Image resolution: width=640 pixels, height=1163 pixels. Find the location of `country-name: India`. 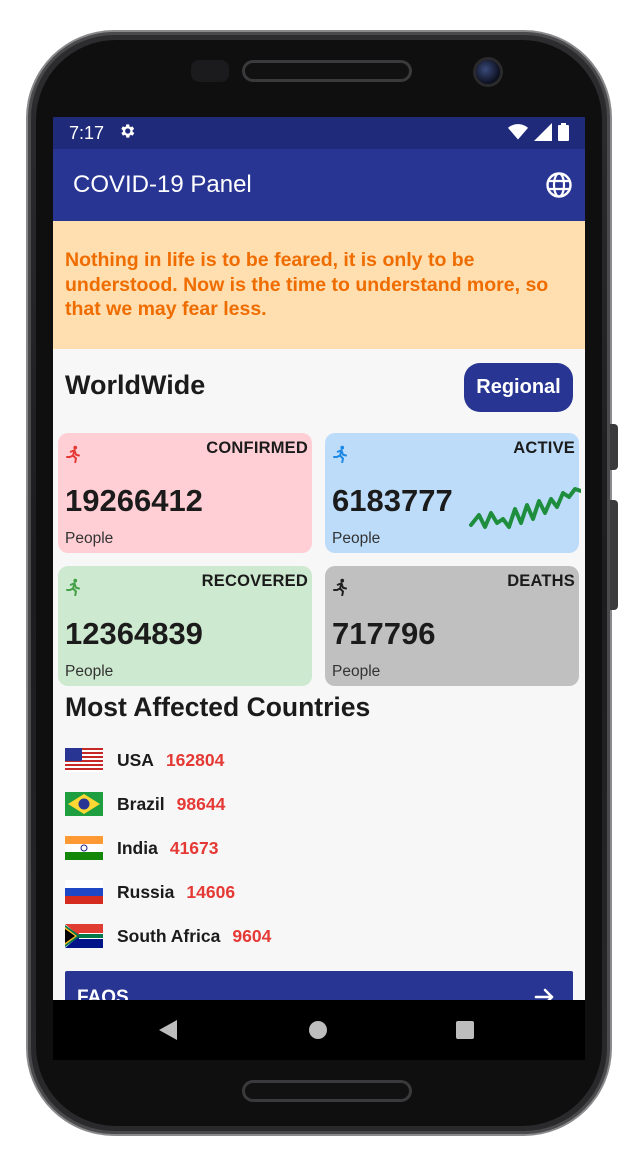

country-name: India is located at coordinates (137, 847).